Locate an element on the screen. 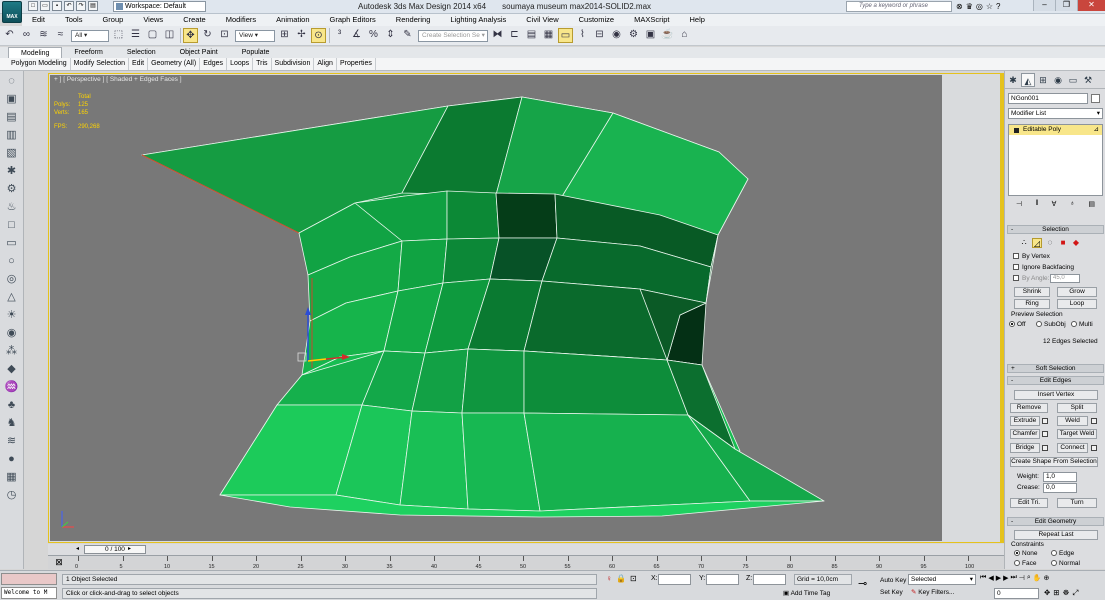 This screenshot has height=600, width=1105. ribbon-tab-object-paint: Object Paint is located at coordinates (199, 52).